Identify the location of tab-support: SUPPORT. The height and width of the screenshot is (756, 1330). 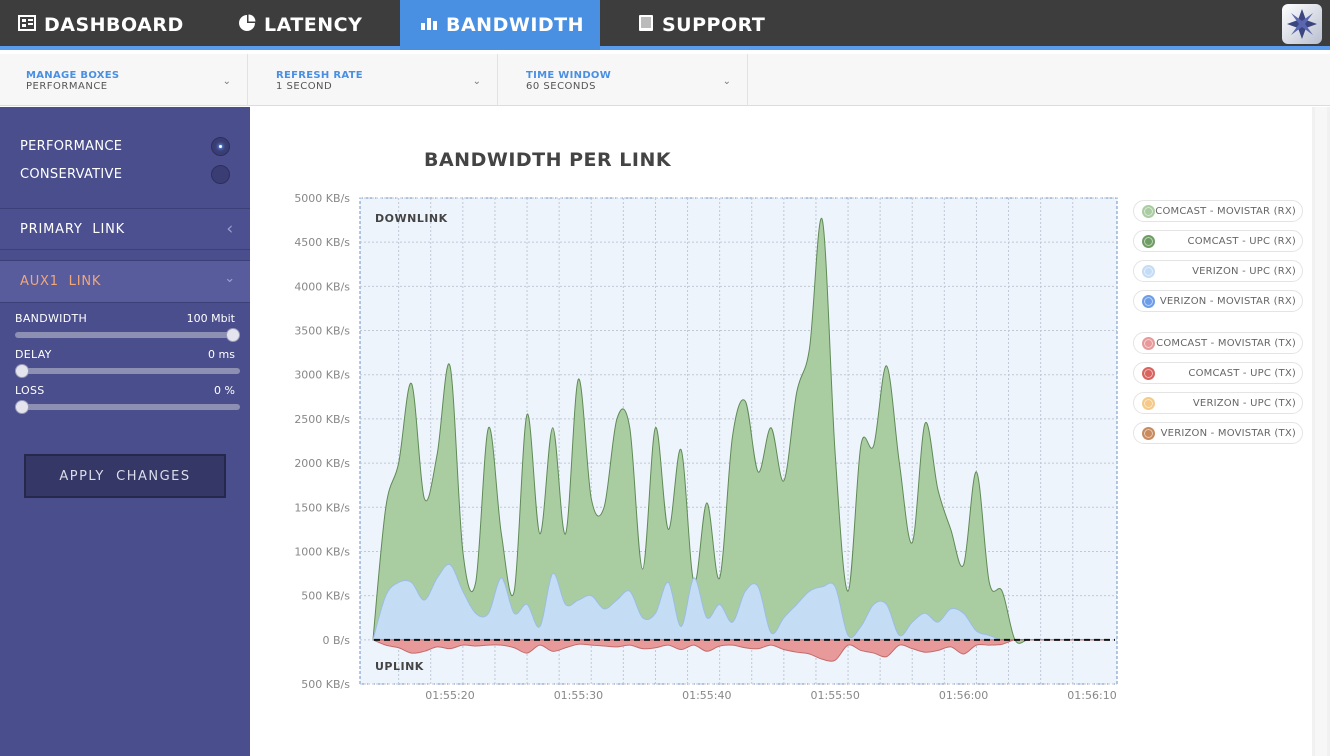
(700, 25).